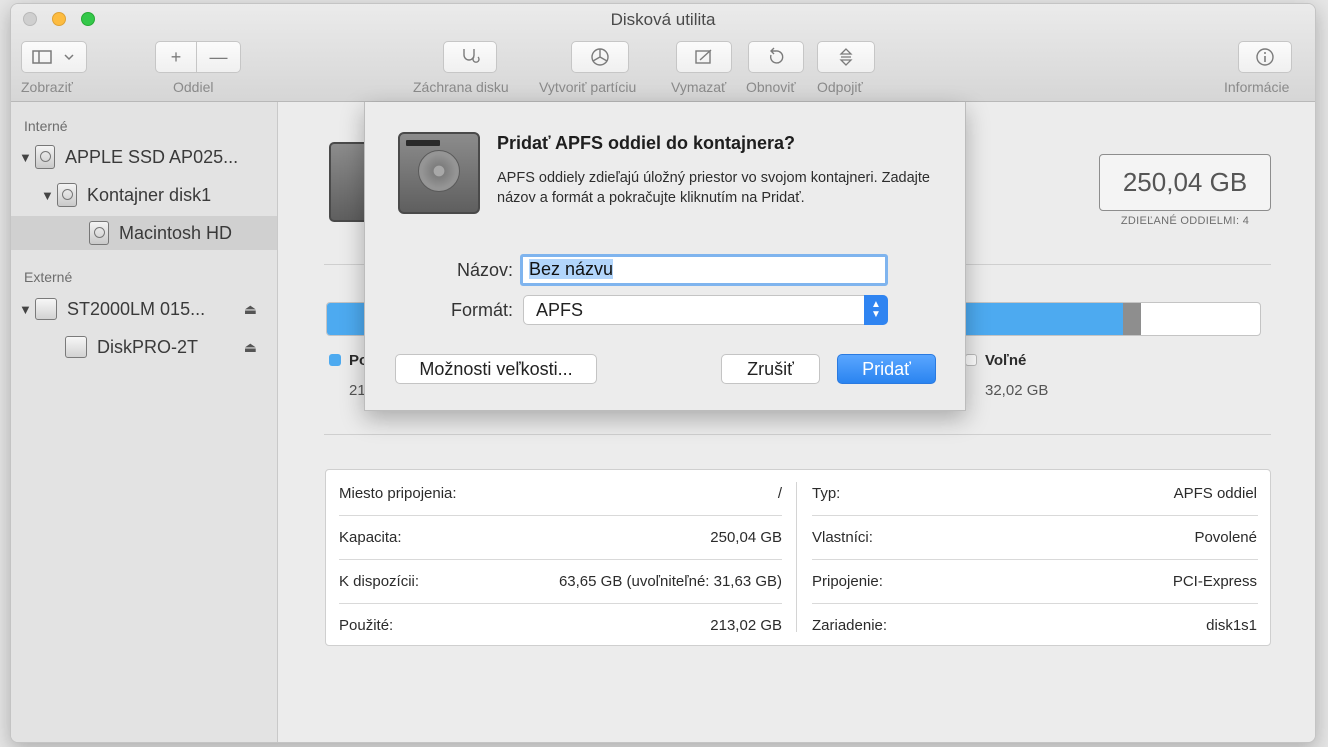  What do you see at coordinates (54, 57) in the screenshot?
I see `view-button` at bounding box center [54, 57].